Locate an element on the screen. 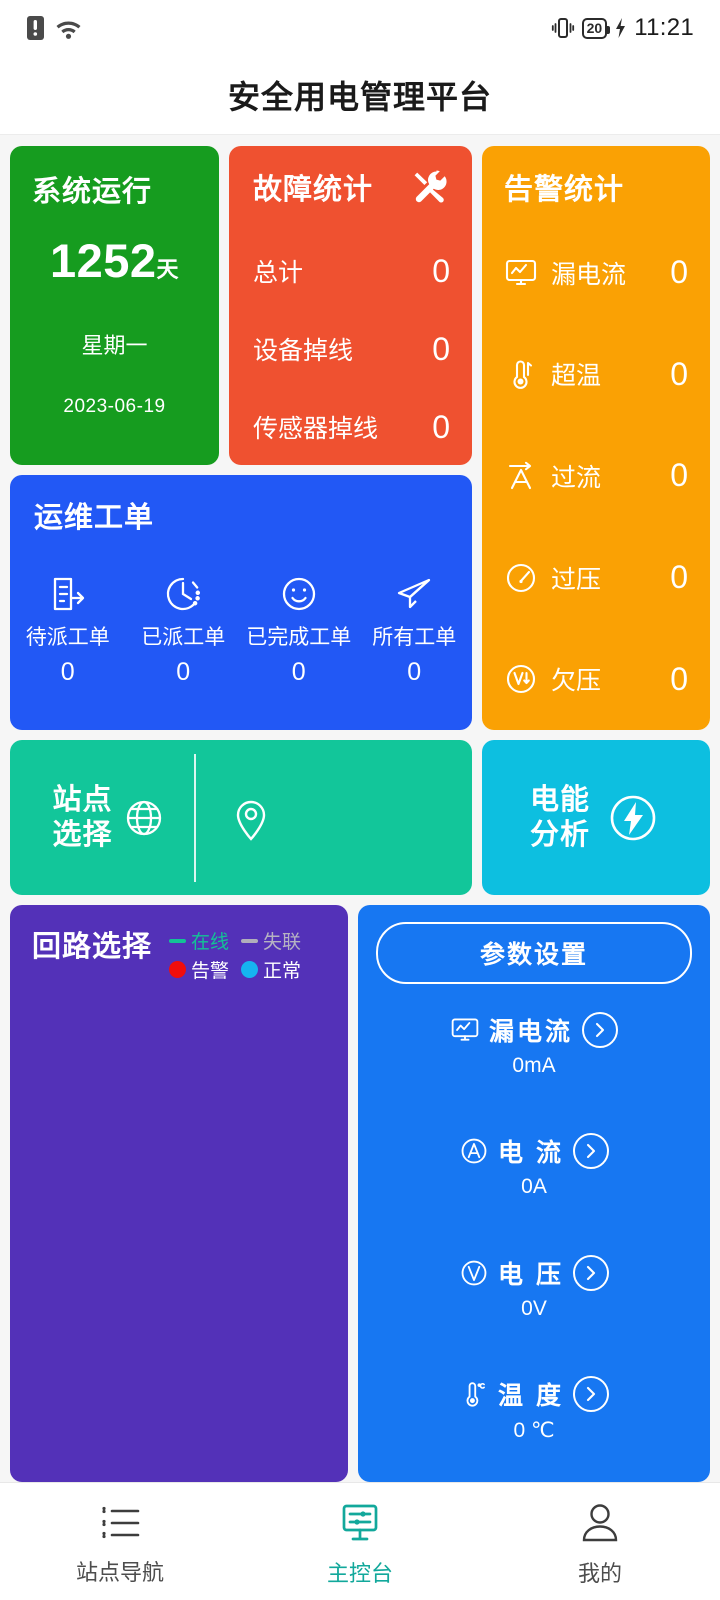 This screenshot has width=720, height=1600. page-title: 安全用电管理平台 is located at coordinates (359, 97).